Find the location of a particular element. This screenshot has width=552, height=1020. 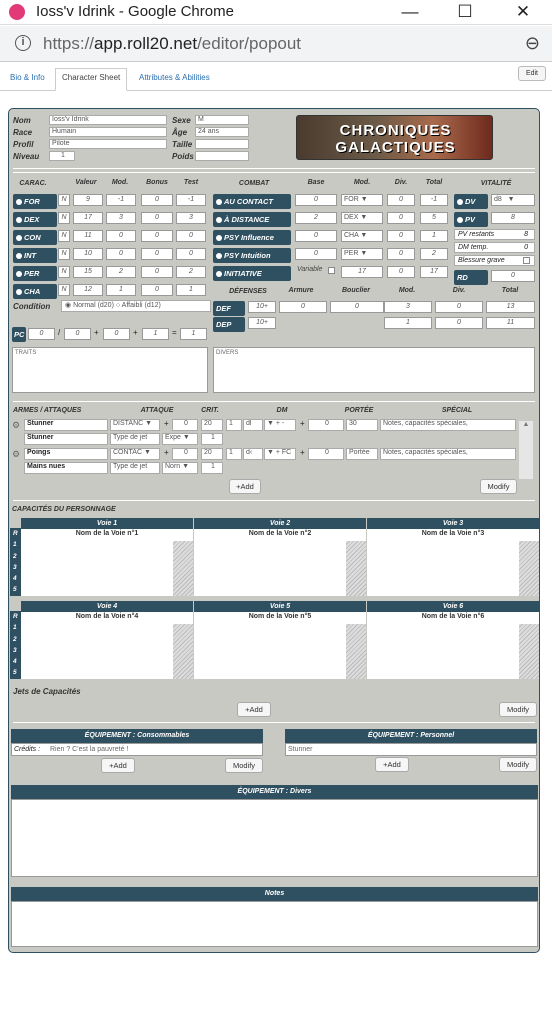

pc-current: 0 is located at coordinates (41, 334).